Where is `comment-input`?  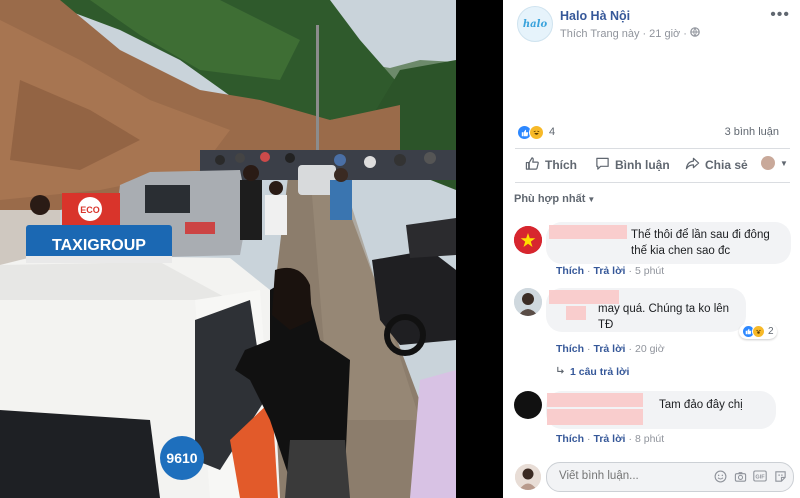 comment-input is located at coordinates (634, 476).